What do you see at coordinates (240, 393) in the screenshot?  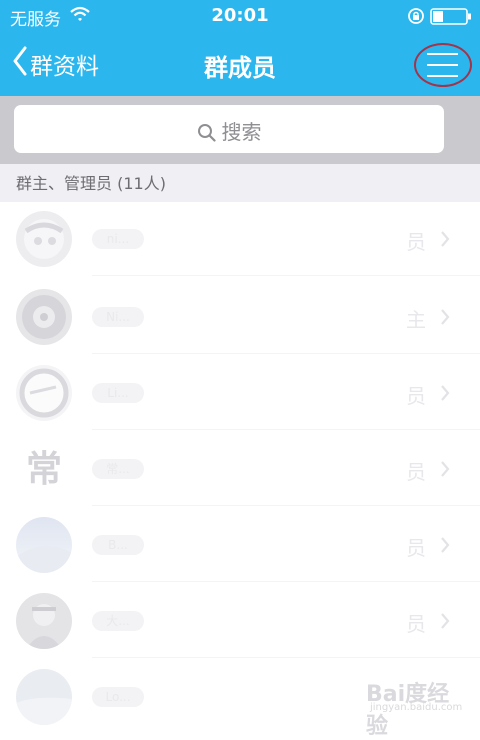 I see `member-row: Li... 员` at bounding box center [240, 393].